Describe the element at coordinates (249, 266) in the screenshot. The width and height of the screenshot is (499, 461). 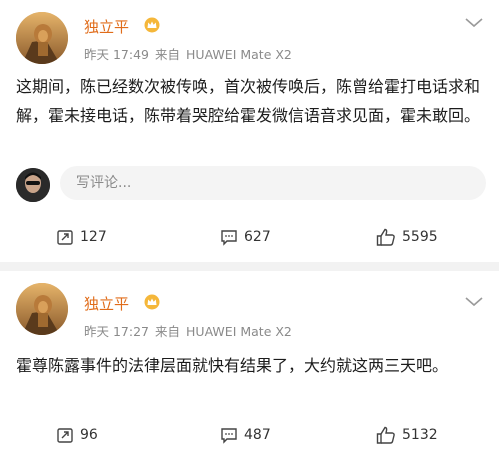
I see `post-divider` at that location.